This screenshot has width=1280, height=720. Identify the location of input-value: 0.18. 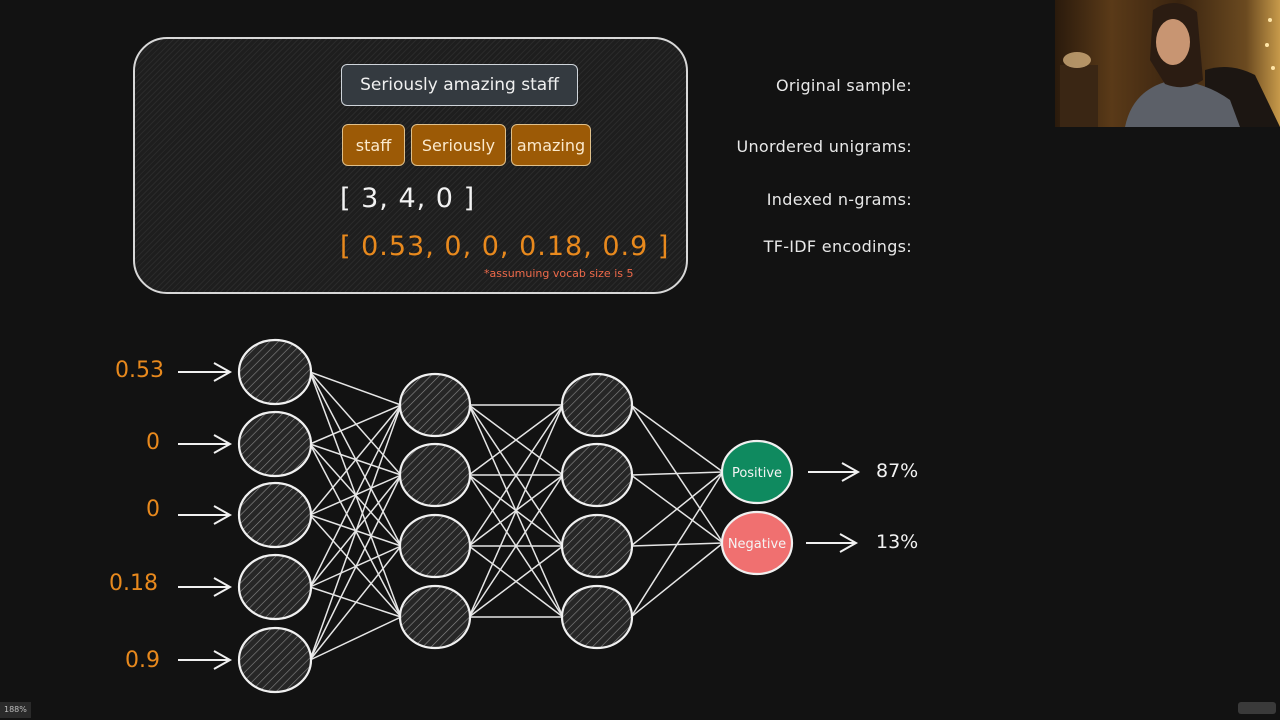
(133, 583).